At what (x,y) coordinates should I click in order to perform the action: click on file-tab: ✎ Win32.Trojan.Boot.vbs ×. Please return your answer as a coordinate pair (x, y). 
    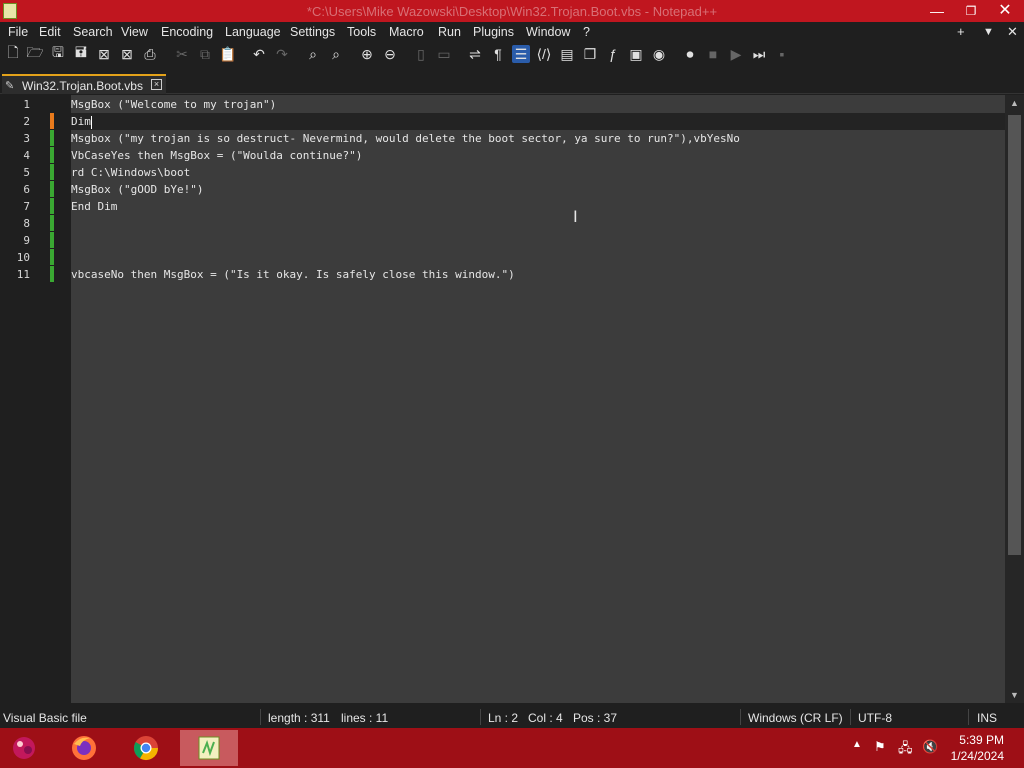
    Looking at the image, I should click on (84, 84).